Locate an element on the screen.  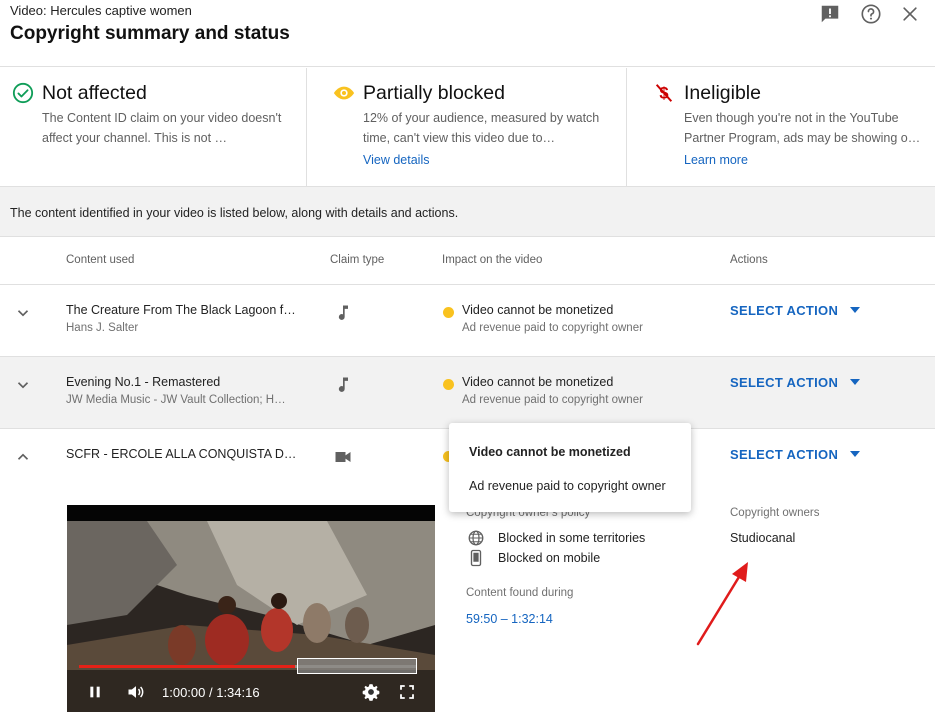
content-found-range-link: 59:50 – 1:32:14 is located at coordinates (509, 619).